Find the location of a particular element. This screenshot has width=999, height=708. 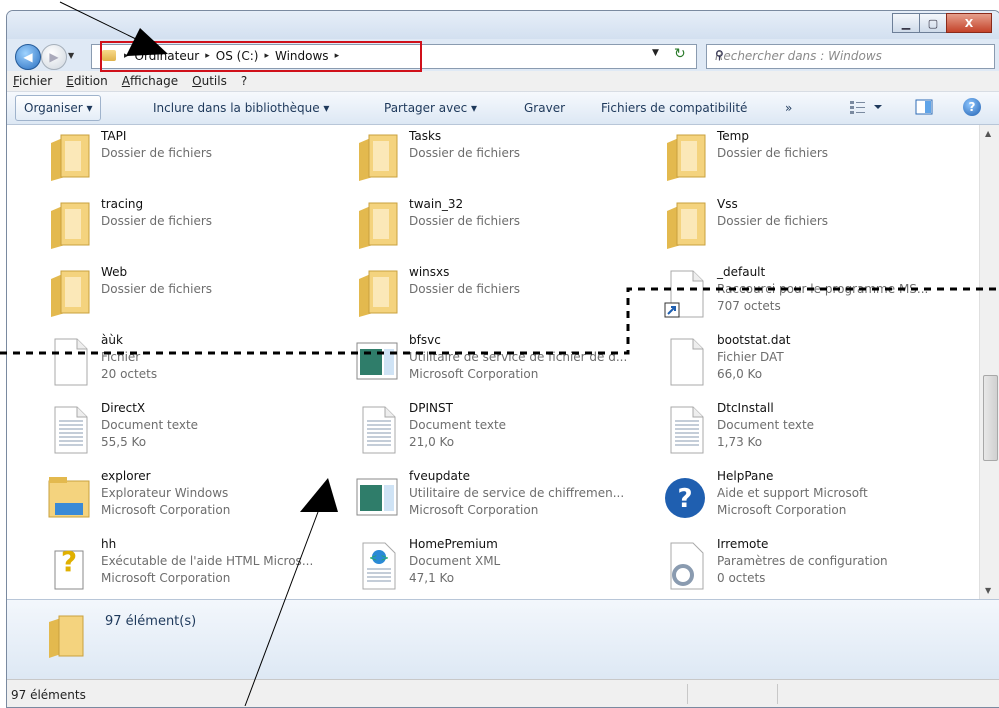

share-with-button: Partager avec ▾ is located at coordinates (430, 108).